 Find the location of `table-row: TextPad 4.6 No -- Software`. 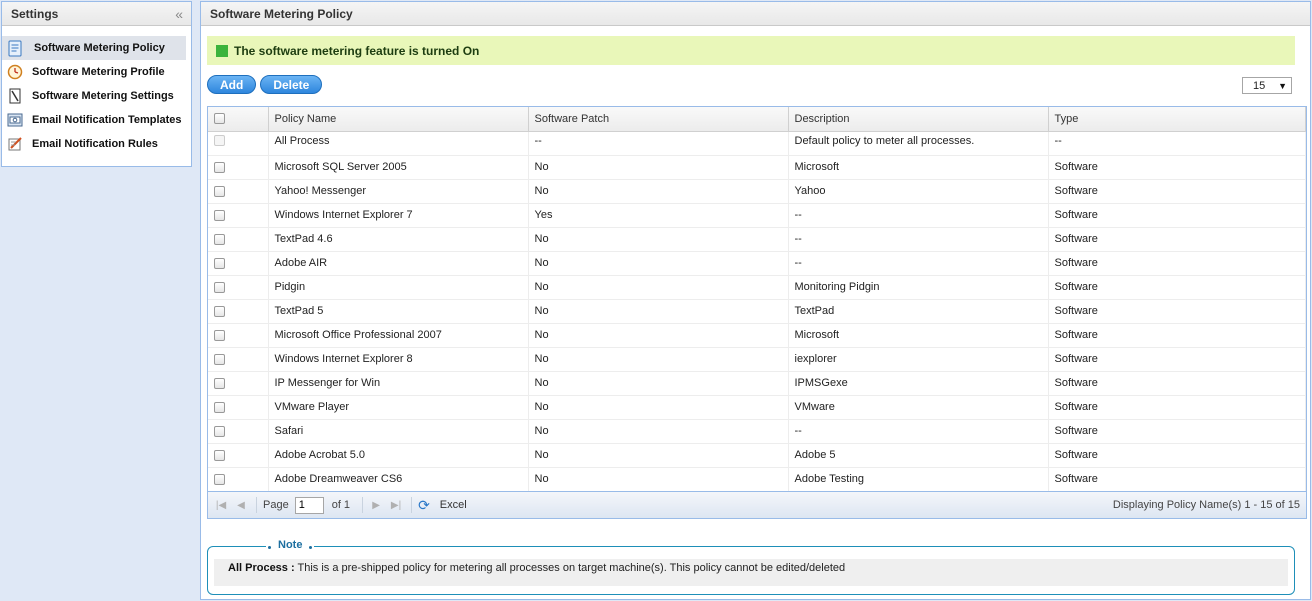

table-row: TextPad 4.6 No -- Software is located at coordinates (757, 239).